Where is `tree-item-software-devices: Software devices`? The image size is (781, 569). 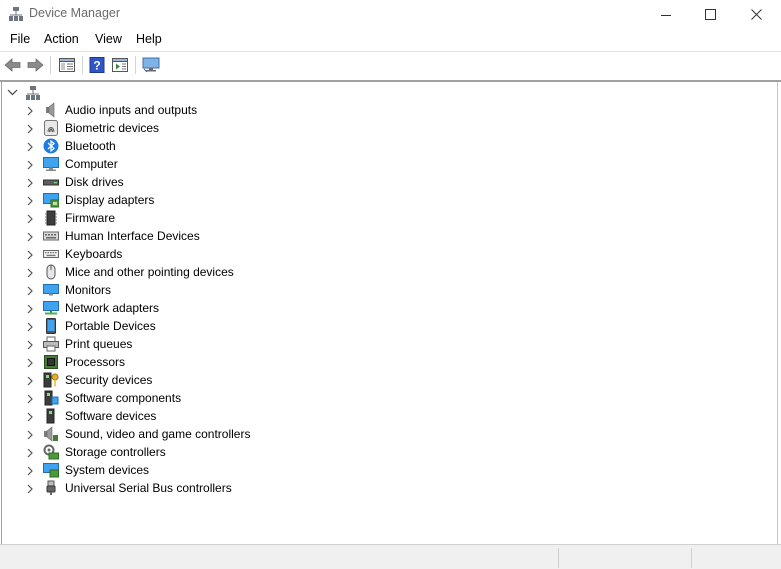
tree-item-software-devices: Software devices is located at coordinates (182, 416).